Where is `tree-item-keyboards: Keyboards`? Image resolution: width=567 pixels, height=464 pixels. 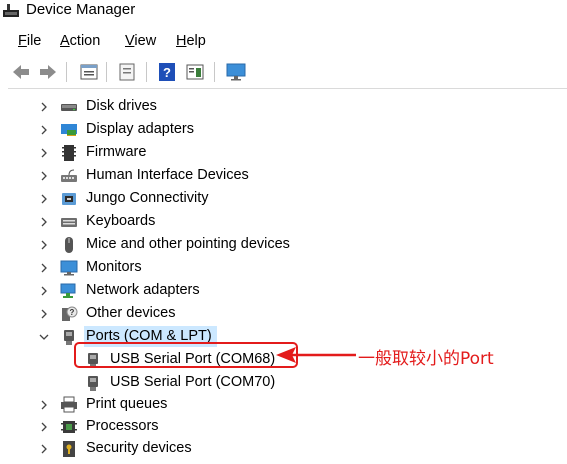
tree-item-keyboards: Keyboards is located at coordinates (190, 222).